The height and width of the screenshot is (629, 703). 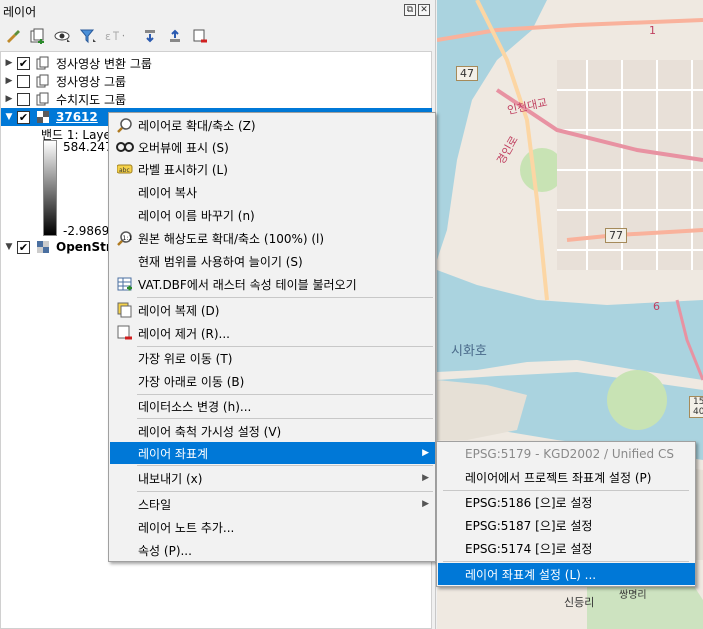 I want to click on layer-group-row: ▶ ✔ 정사영상 변환 그룹, so click(x=216, y=63).